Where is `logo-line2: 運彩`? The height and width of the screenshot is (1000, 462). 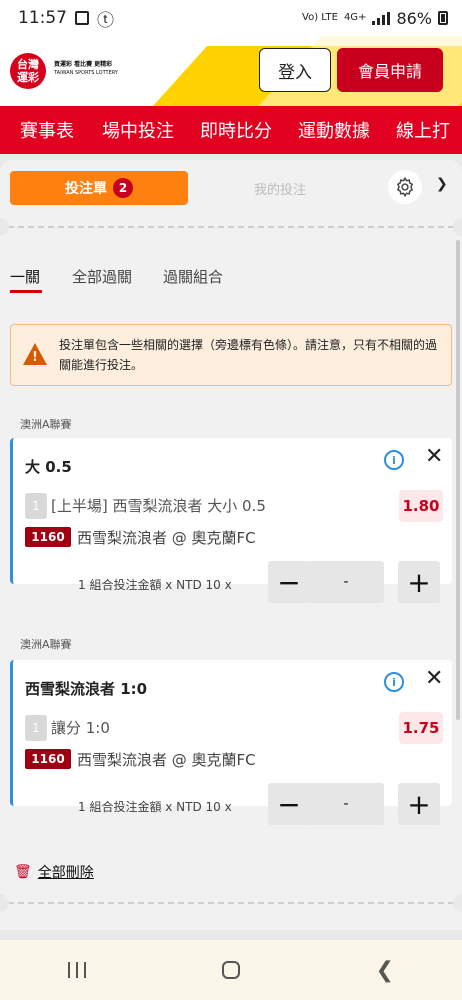 logo-line2: 運彩 is located at coordinates (28, 77).